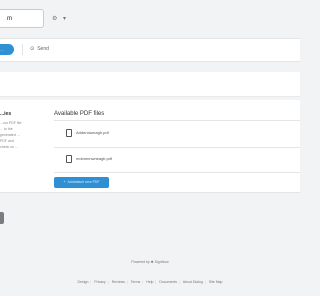 The height and width of the screenshot is (296, 320). I want to click on available-files-title: Available PDF files, so click(79, 114).